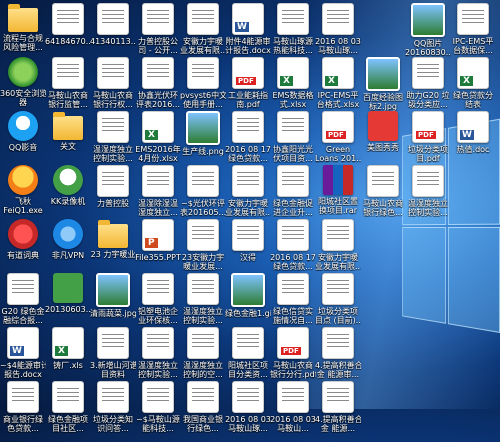  I want to click on icon-label: 非凡VPN, so click(68, 255).